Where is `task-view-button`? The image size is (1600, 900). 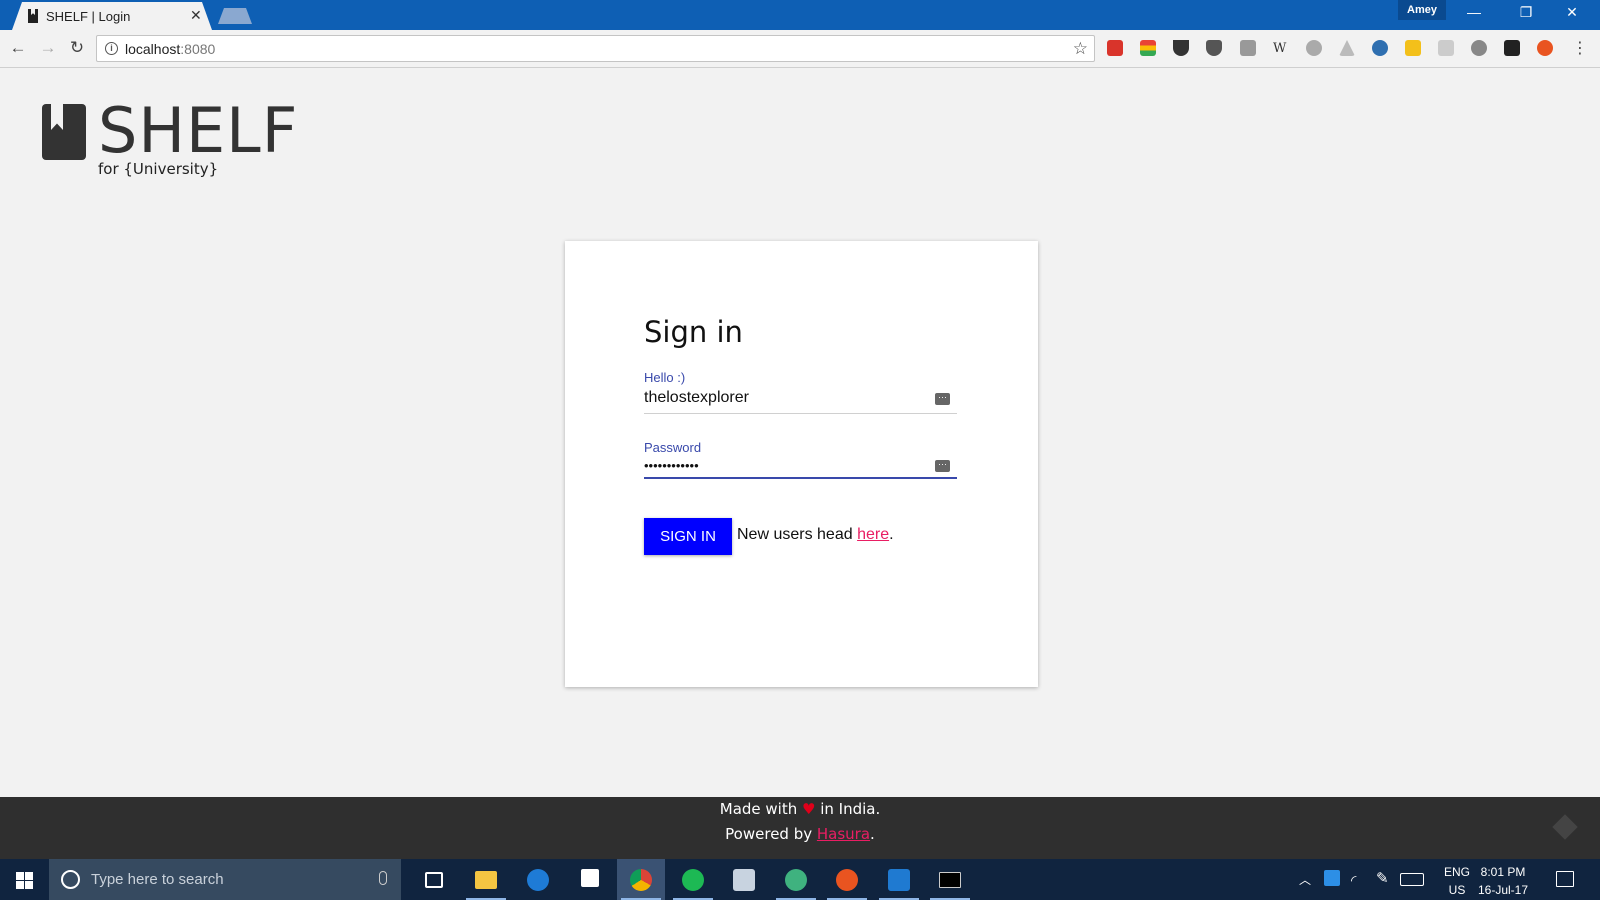
task-view-button is located at coordinates (434, 879).